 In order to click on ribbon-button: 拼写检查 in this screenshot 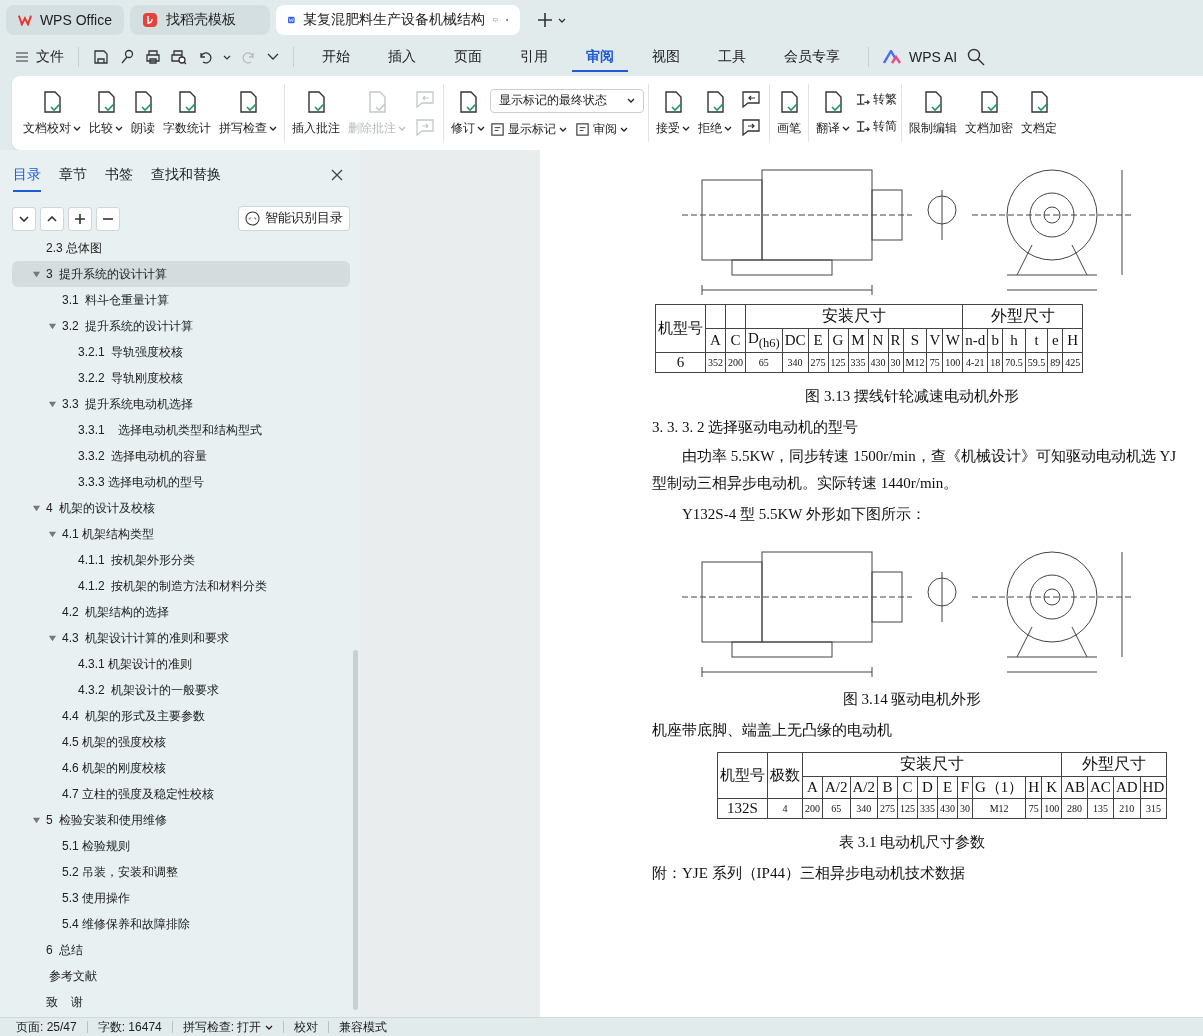, I will do `click(248, 113)`.